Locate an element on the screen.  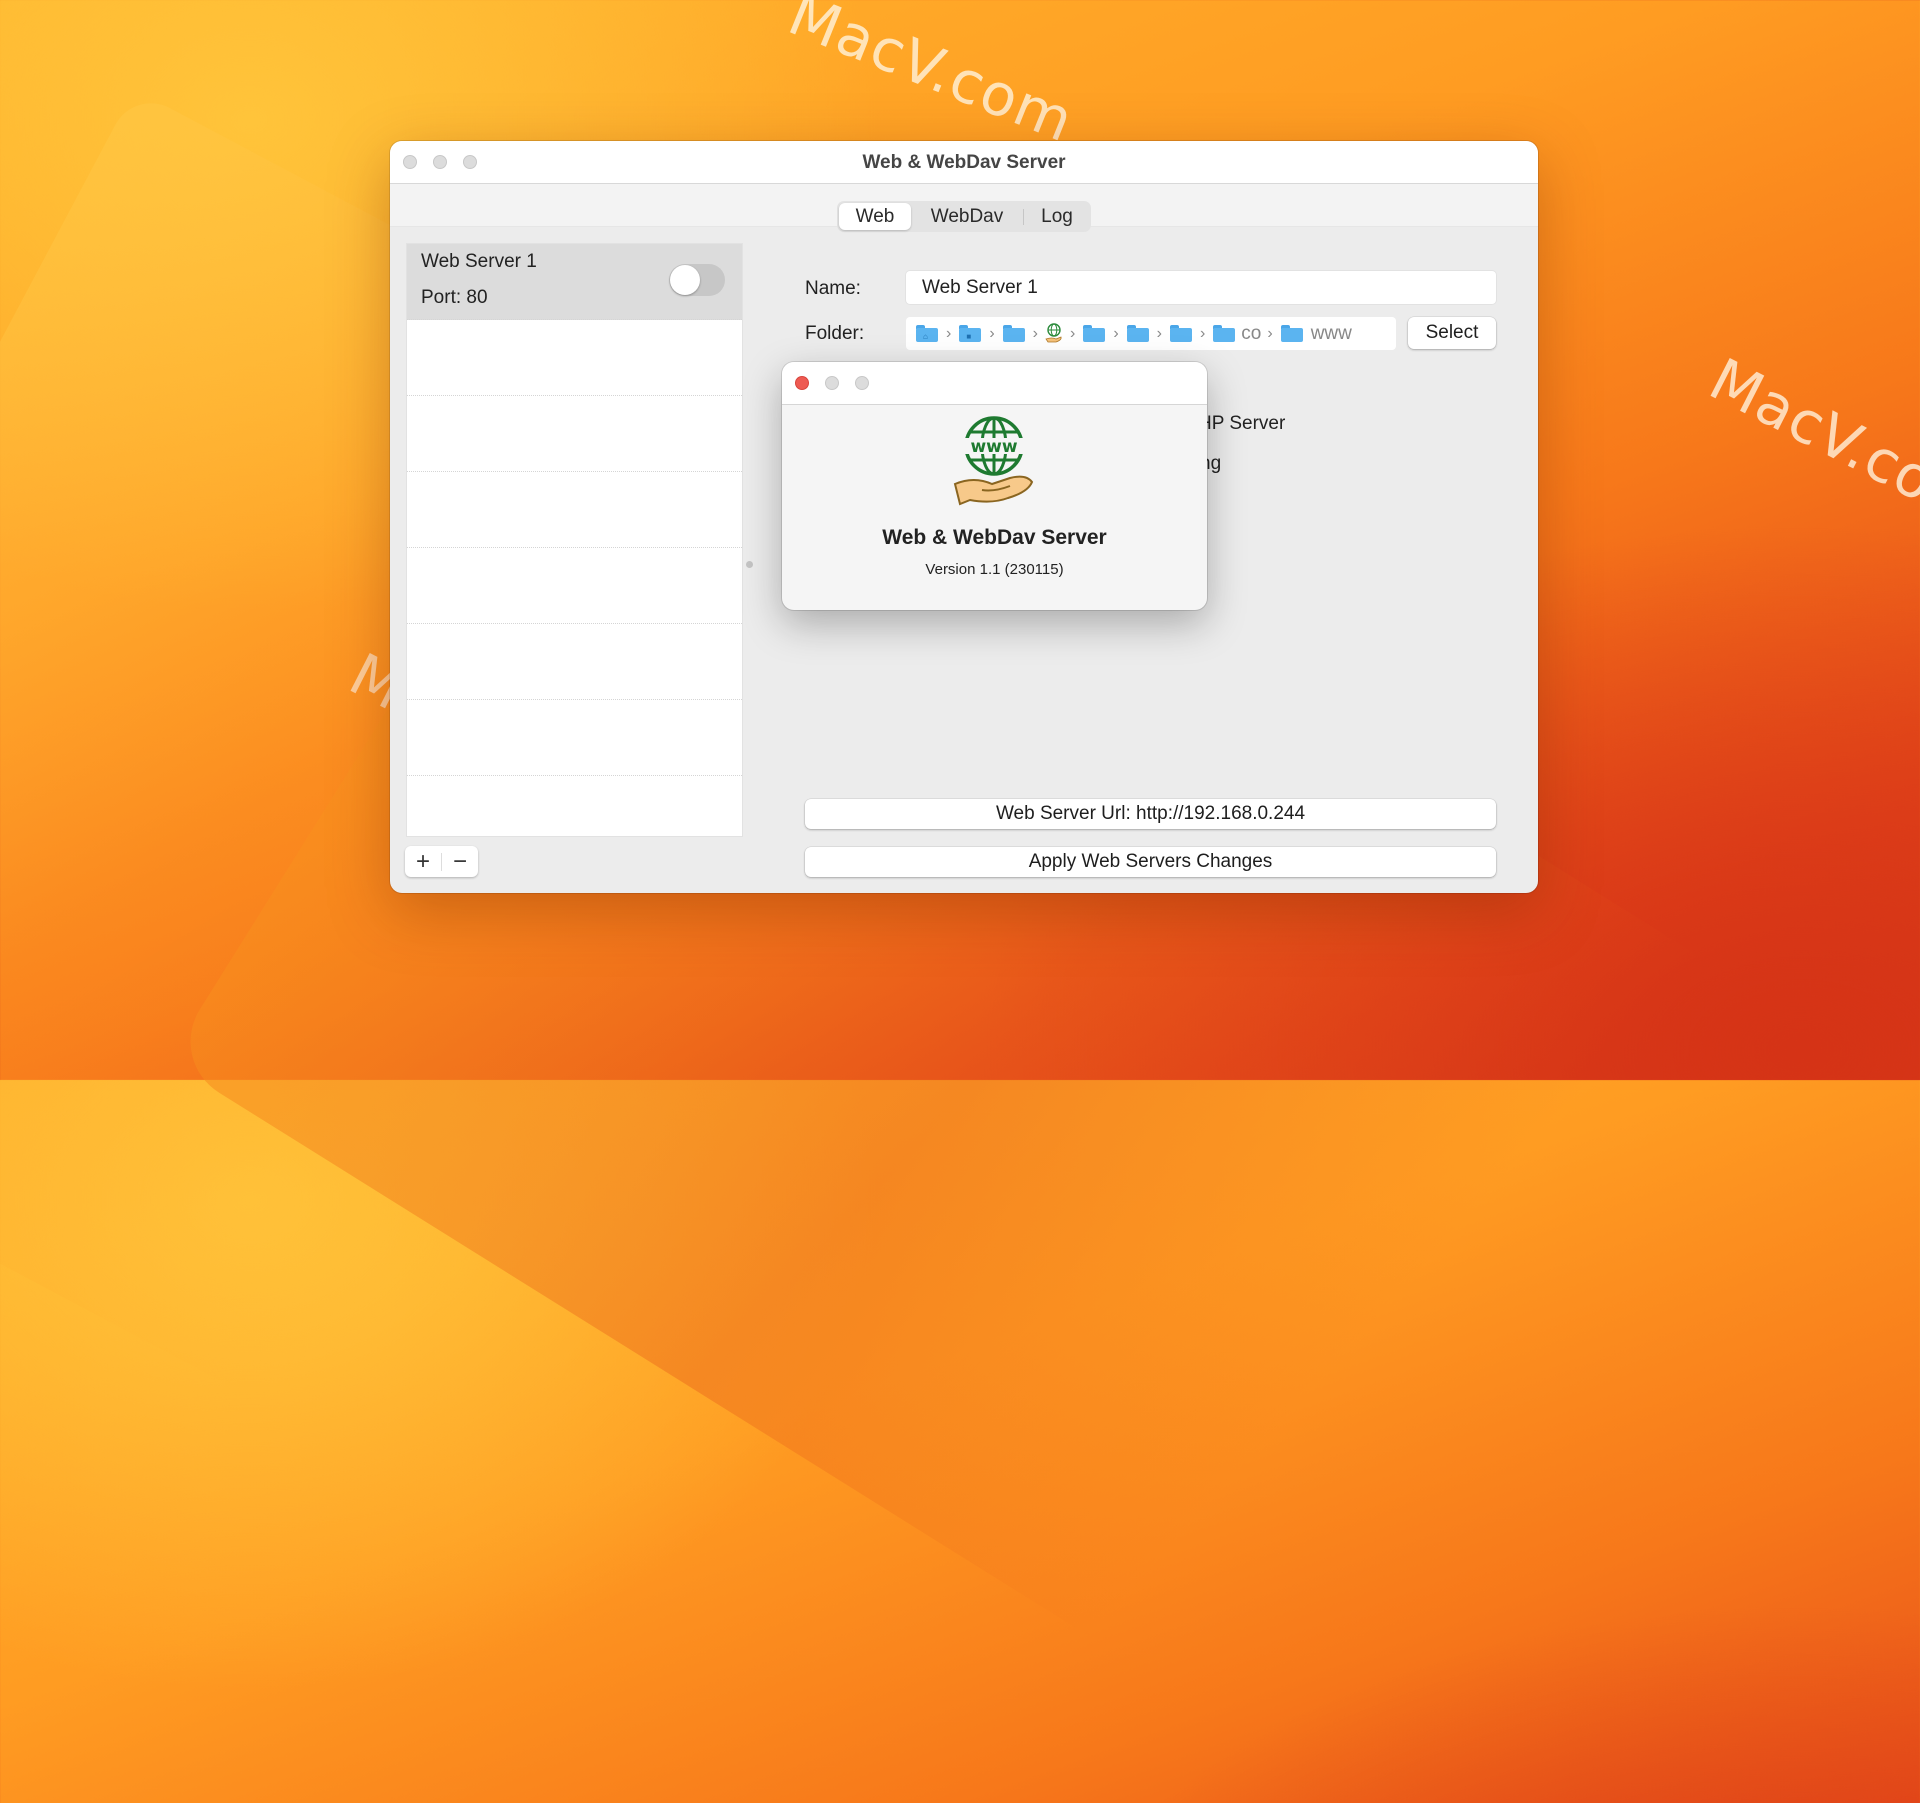
path-component: co is located at coordinates (1236, 334).